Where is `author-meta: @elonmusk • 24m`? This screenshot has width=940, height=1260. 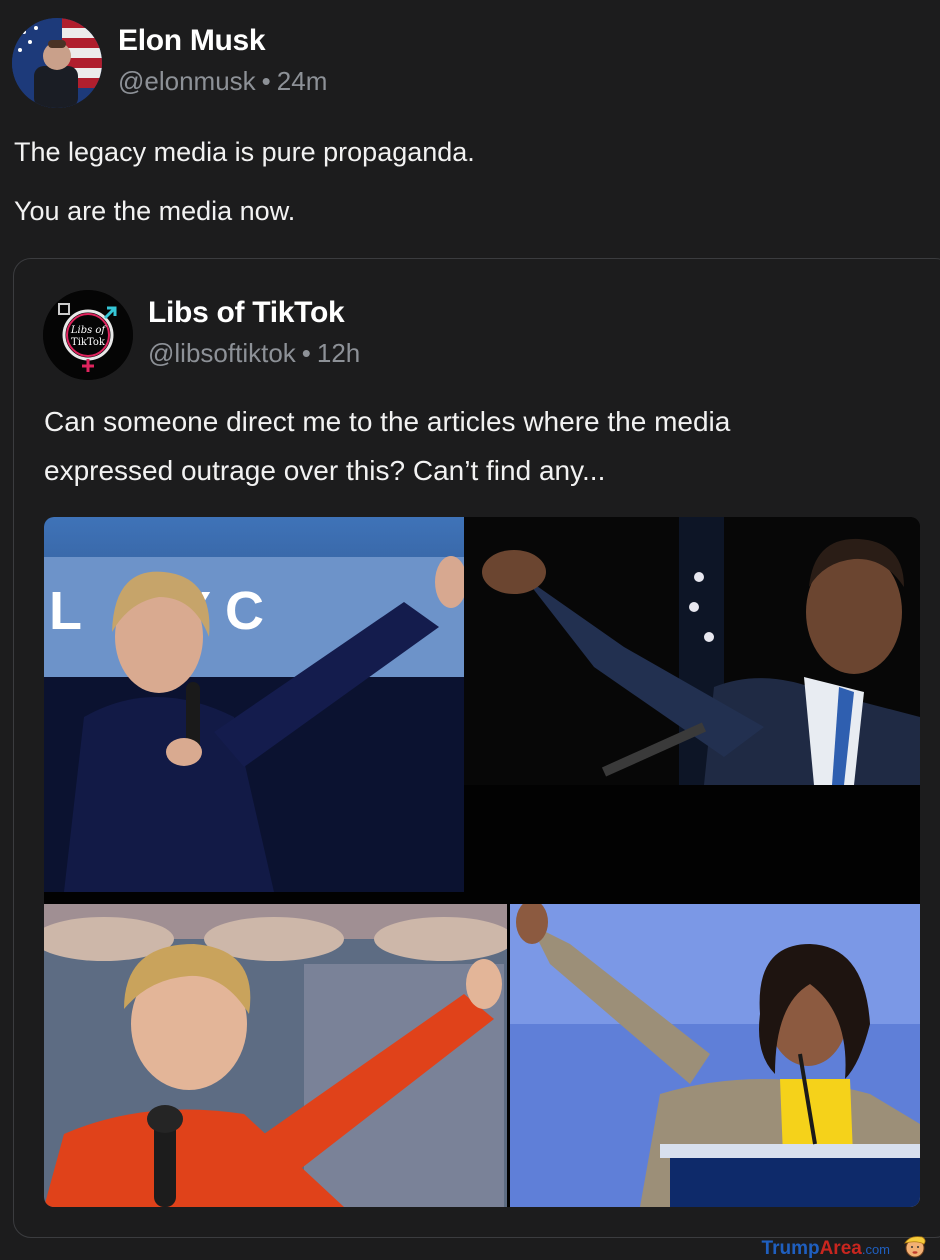 author-meta: @elonmusk • 24m is located at coordinates (222, 81).